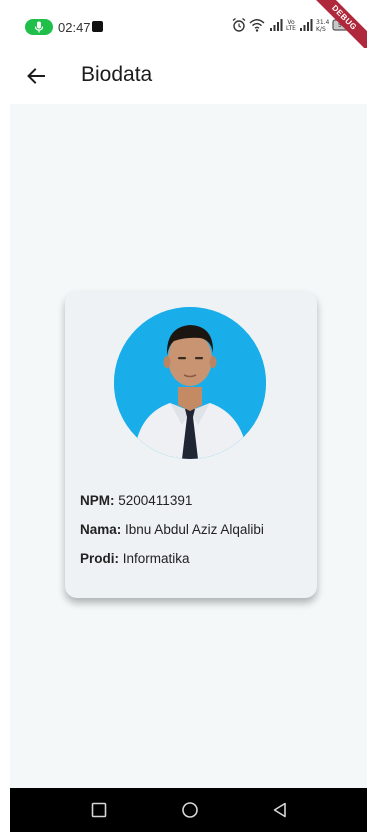 The width and height of the screenshot is (367, 832). What do you see at coordinates (101, 529) in the screenshot?
I see `nama-label: Nama:` at bounding box center [101, 529].